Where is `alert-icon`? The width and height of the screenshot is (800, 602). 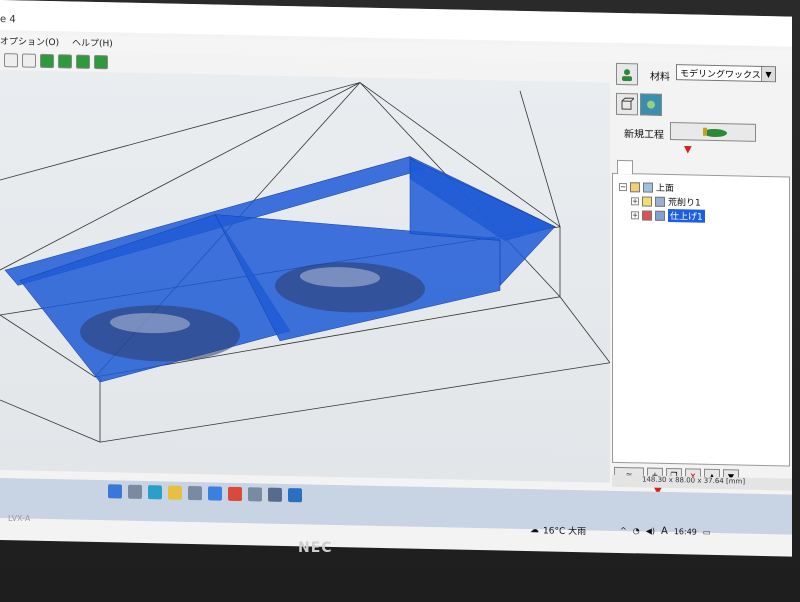 alert-icon is located at coordinates (647, 215).